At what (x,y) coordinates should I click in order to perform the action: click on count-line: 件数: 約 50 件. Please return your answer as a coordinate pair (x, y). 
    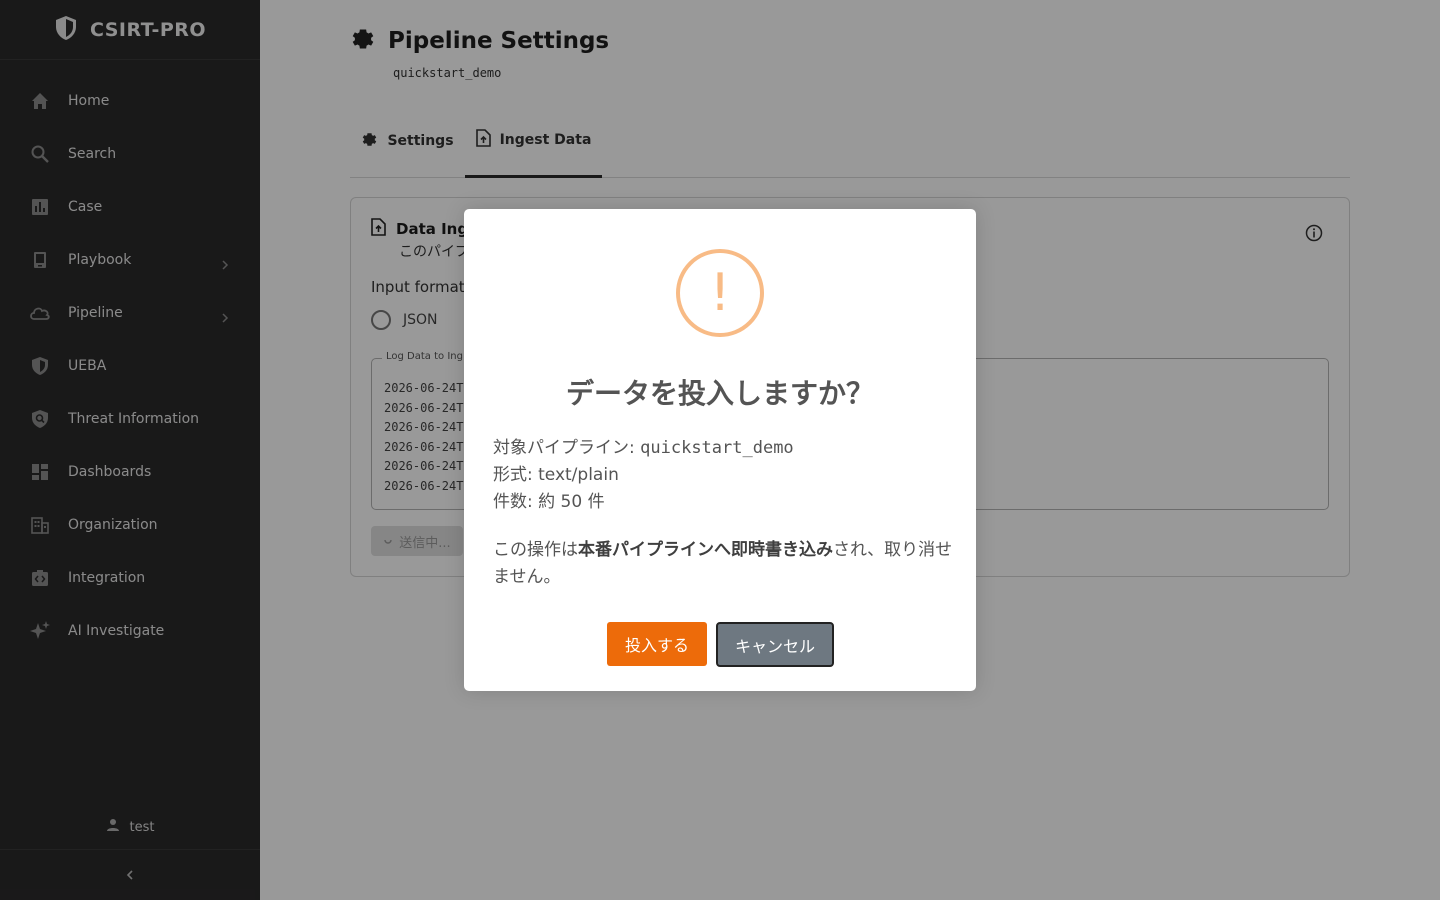
    Looking at the image, I should click on (549, 502).